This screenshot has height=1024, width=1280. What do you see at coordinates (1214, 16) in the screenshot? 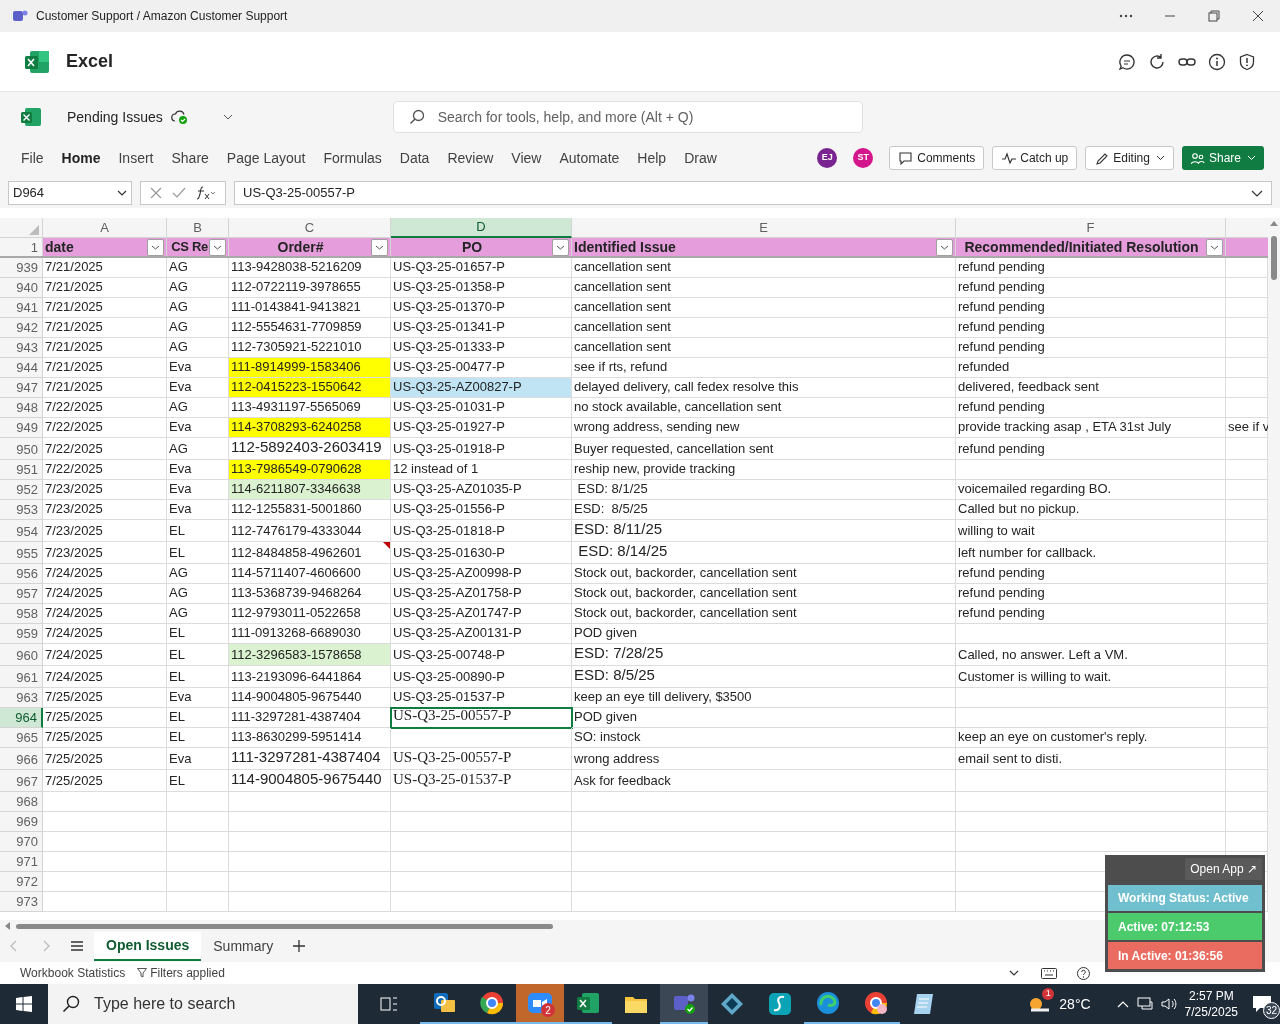
I see `restore-icon` at bounding box center [1214, 16].